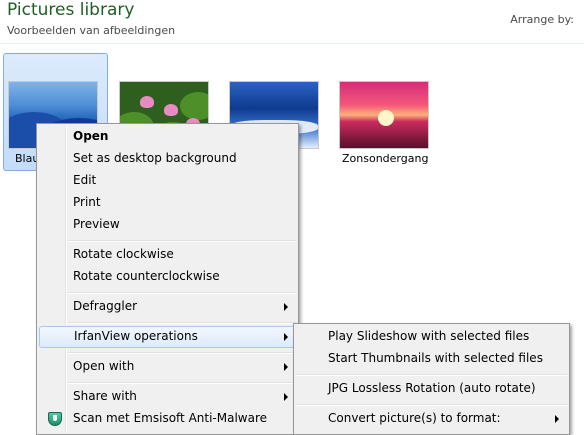 The image size is (584, 435). What do you see at coordinates (105, 396) in the screenshot?
I see `menu-item-label: Share with` at bounding box center [105, 396].